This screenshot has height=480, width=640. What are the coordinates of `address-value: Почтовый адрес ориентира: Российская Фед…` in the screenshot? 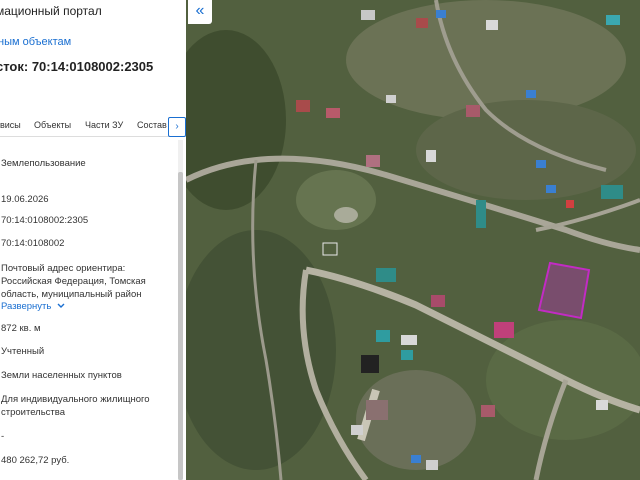 It's located at (73, 281).